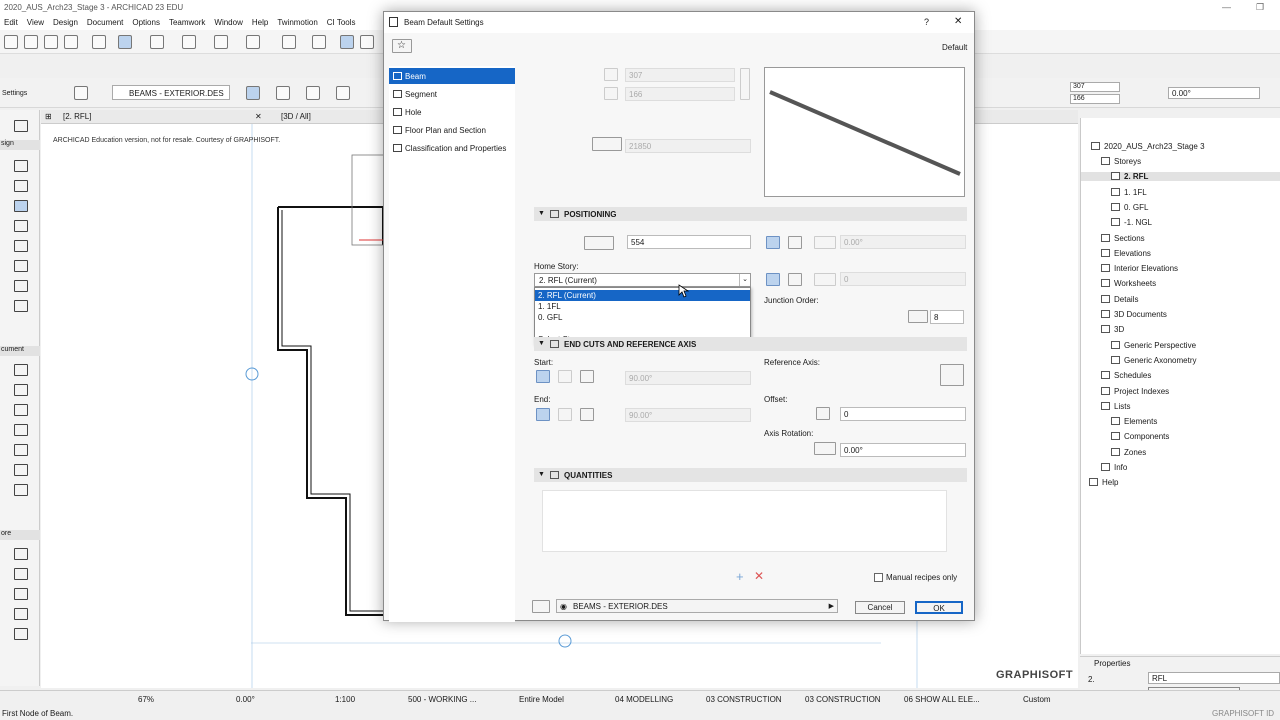 The image size is (1280, 720). Describe the element at coordinates (1243, 713) in the screenshot. I see `graphisoft-id: GRAPHISOFT ID` at that location.